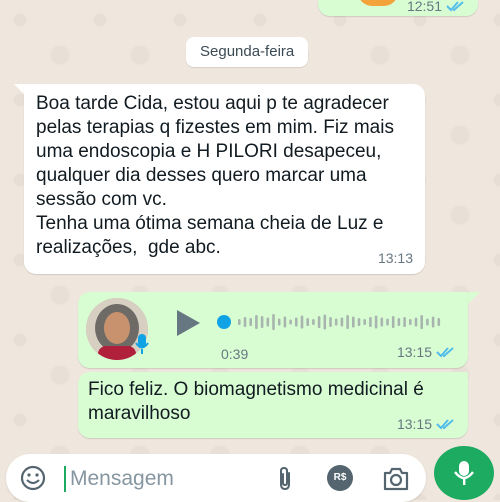  I want to click on bubble-tail, so click(474, 298).